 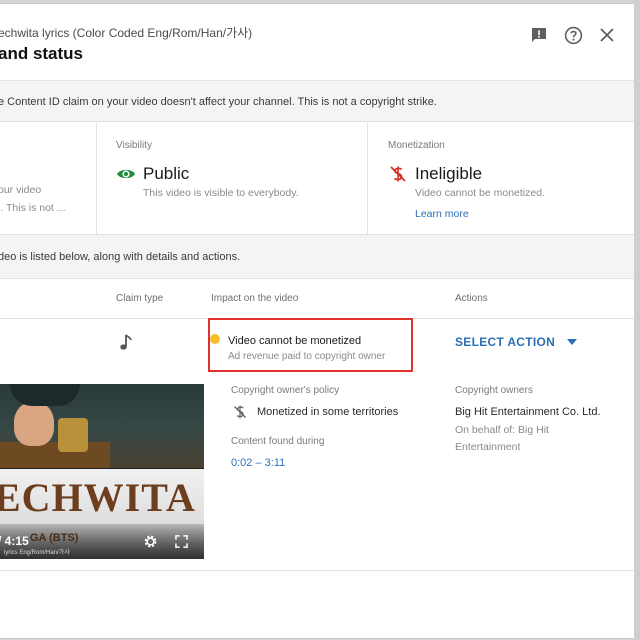 I want to click on no-money-icon-svg, so click(x=398, y=174).